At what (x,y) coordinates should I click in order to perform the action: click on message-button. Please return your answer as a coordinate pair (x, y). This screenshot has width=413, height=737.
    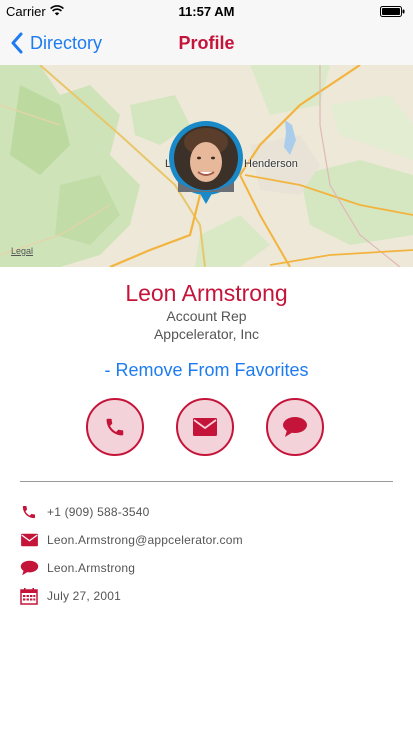
    Looking at the image, I should click on (295, 427).